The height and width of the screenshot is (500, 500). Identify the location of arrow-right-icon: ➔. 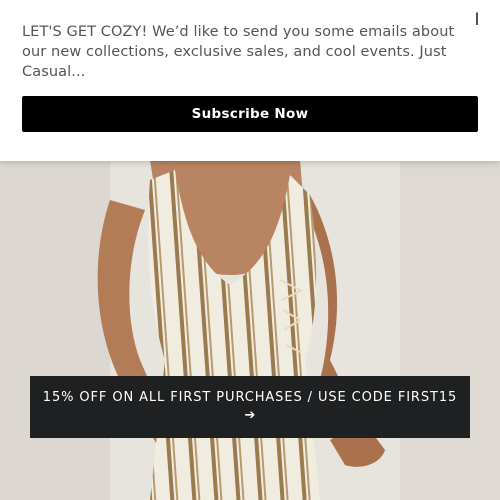
(250, 415).